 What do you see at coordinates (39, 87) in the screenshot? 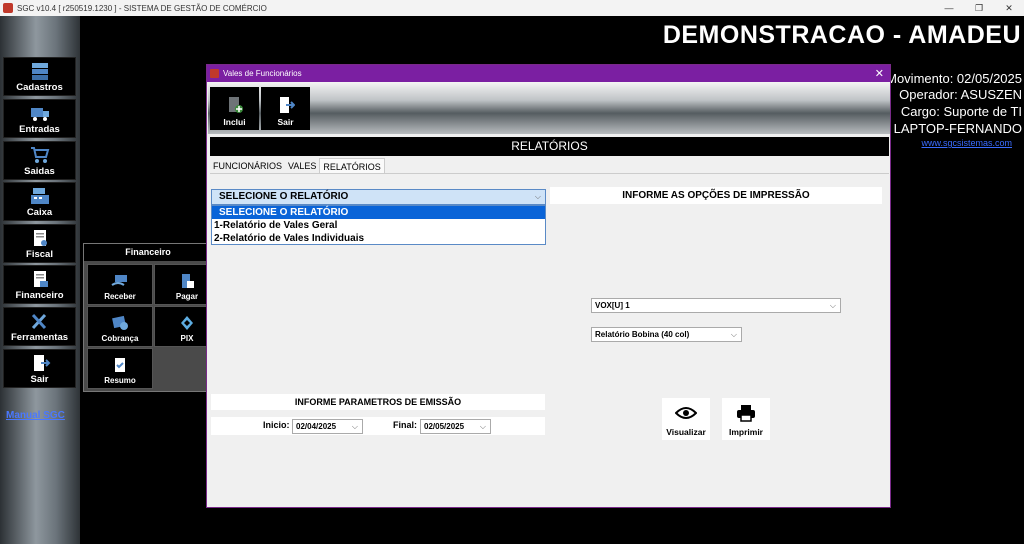
I see `sidebar-item-label: Cadastros` at bounding box center [39, 87].